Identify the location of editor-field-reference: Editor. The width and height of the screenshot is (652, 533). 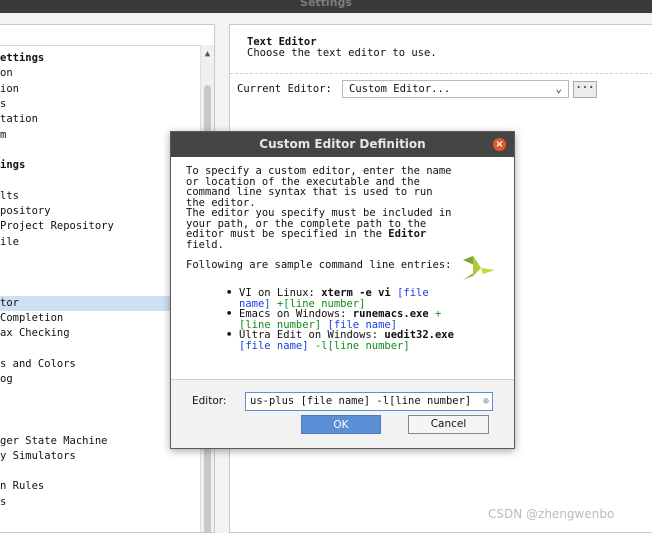
(407, 234).